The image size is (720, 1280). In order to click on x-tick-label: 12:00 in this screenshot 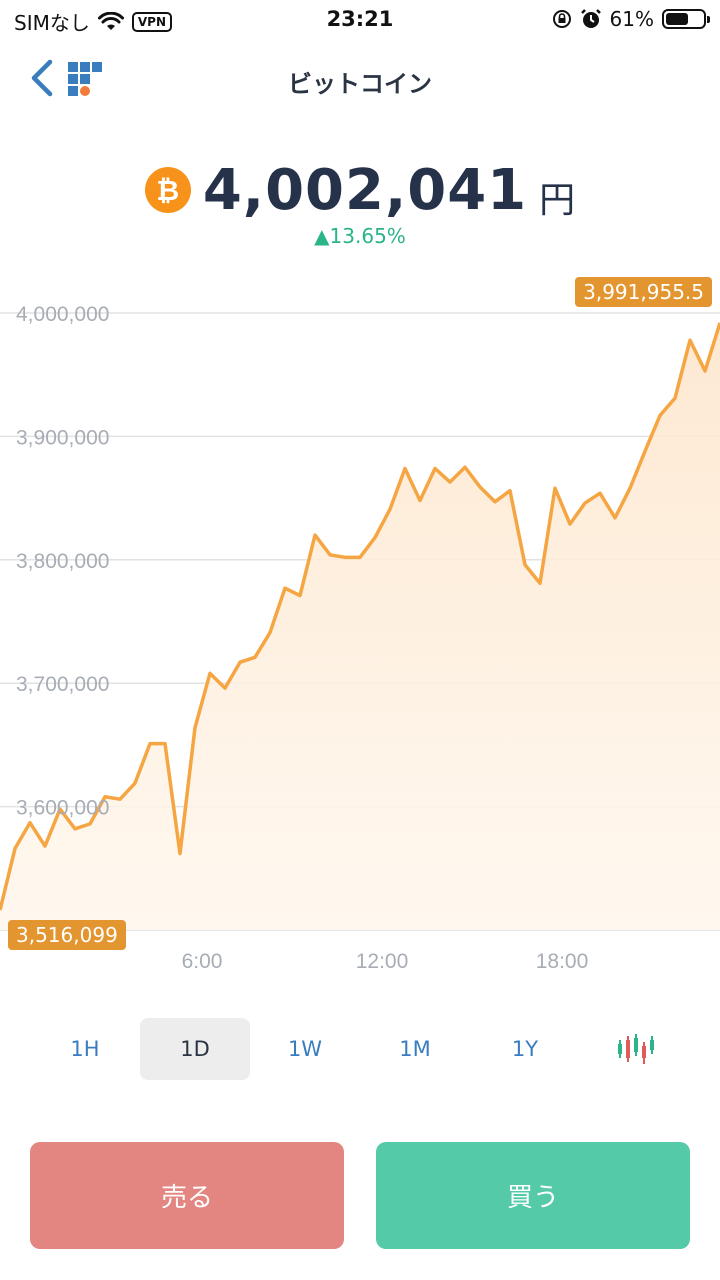, I will do `click(382, 961)`.